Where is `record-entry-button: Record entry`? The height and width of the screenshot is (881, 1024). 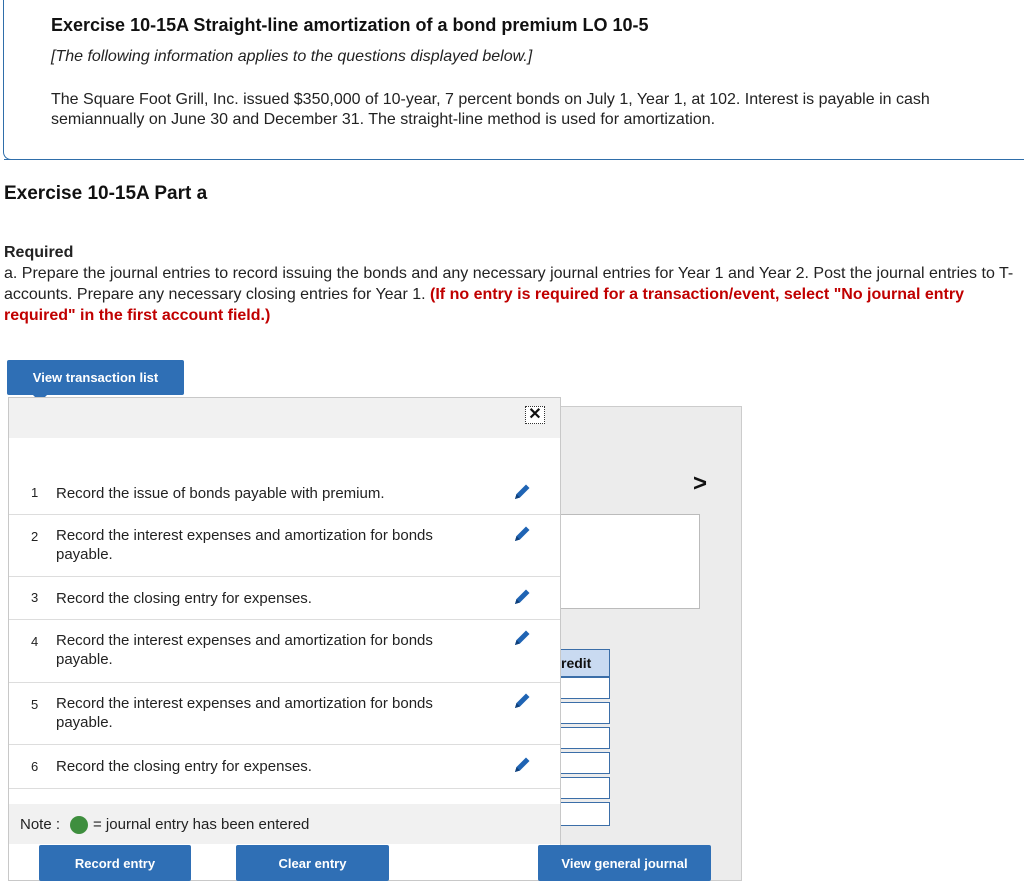 record-entry-button: Record entry is located at coordinates (115, 863).